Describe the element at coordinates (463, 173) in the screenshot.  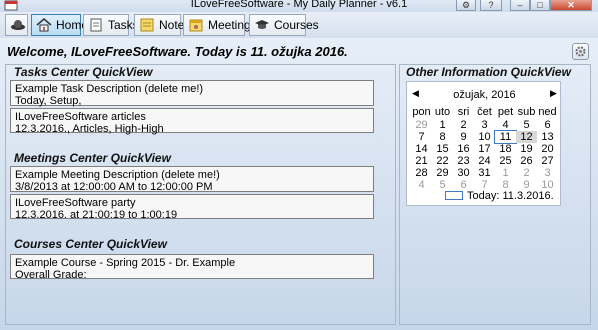
I see `calendar-day: 30` at that location.